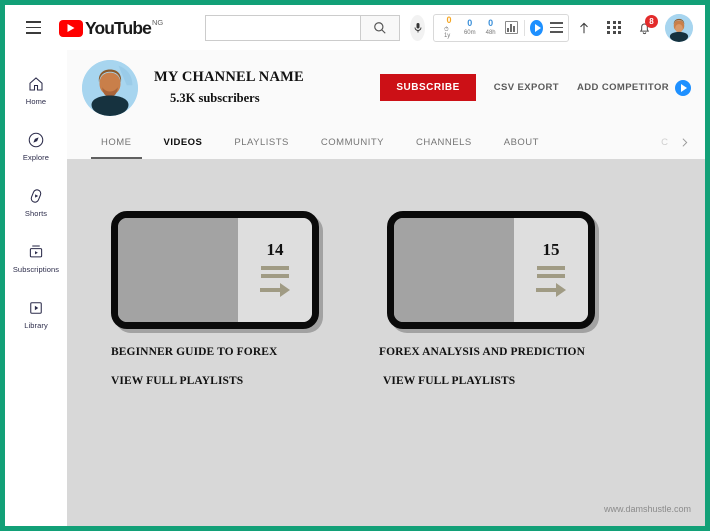  Describe the element at coordinates (644, 28) in the screenshot. I see `notifications-button: 8` at that location.